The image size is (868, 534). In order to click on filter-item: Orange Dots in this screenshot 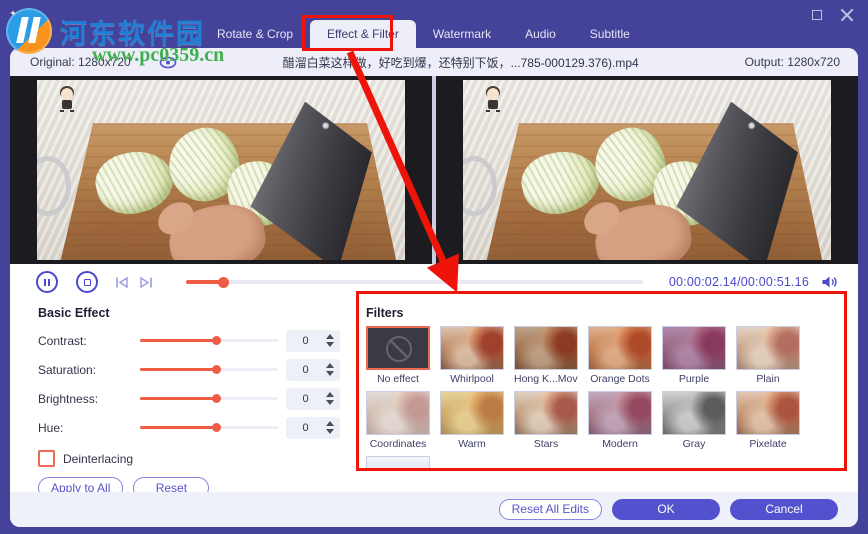, I will do `click(620, 356)`.